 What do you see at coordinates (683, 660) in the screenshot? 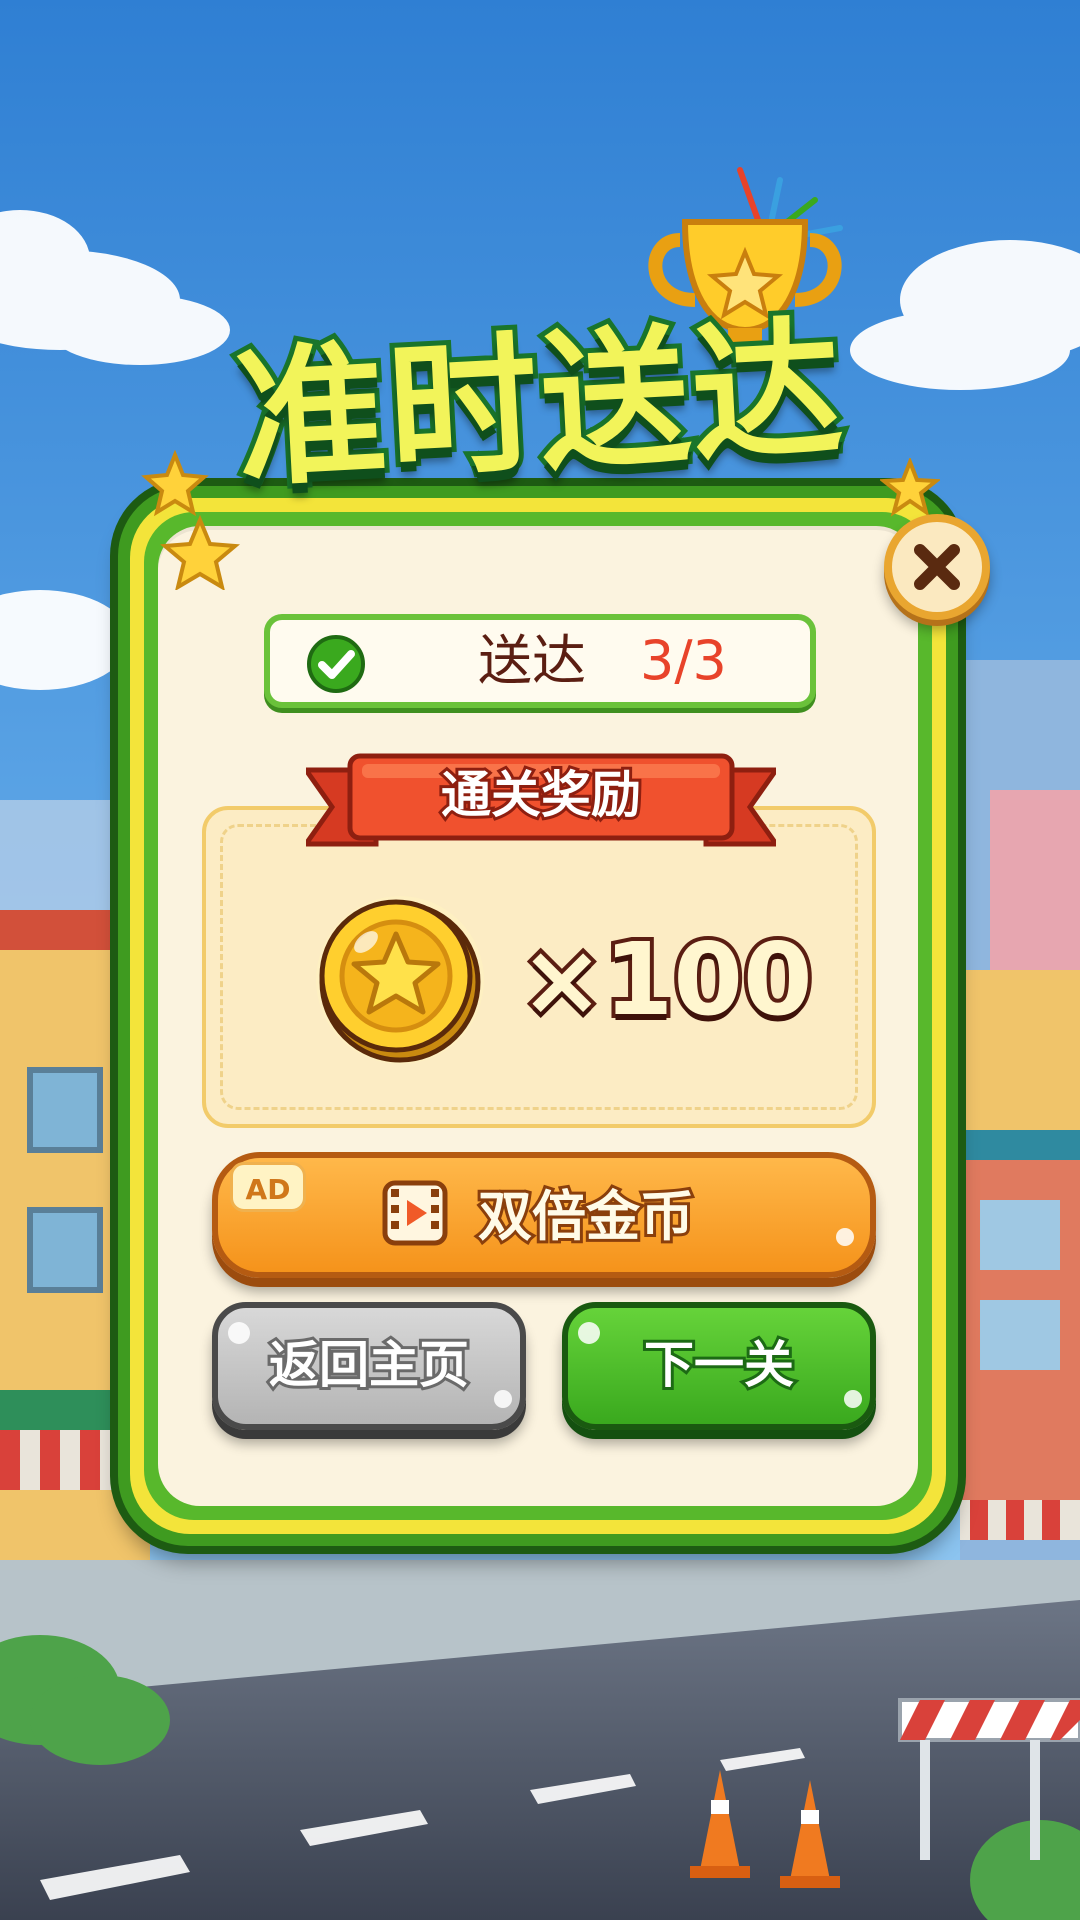
I see `delivery-status-count: 3/3` at bounding box center [683, 660].